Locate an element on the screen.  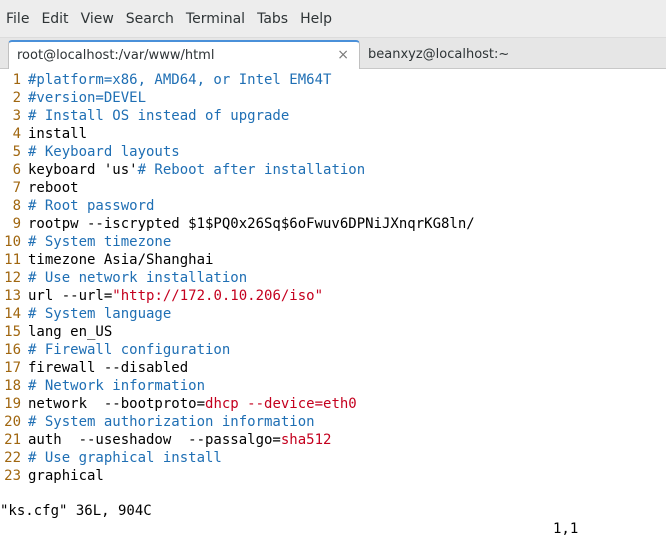
menu-edit: Edit is located at coordinates (54, 19).